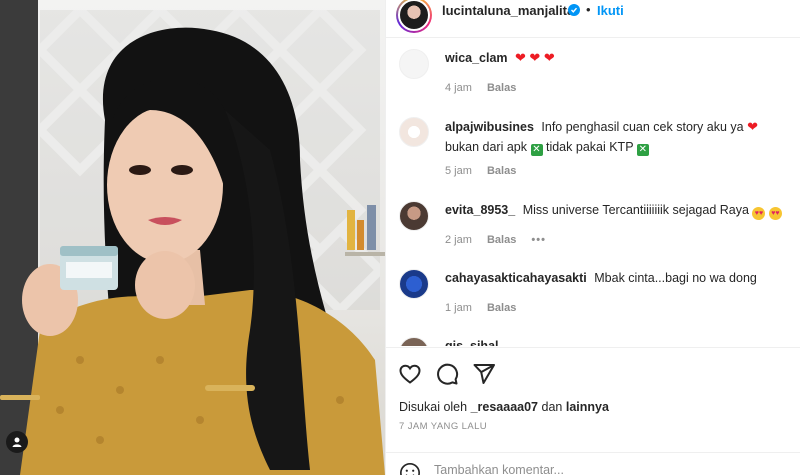 The width and height of the screenshot is (800, 475). I want to click on likes-conj: dan, so click(552, 407).